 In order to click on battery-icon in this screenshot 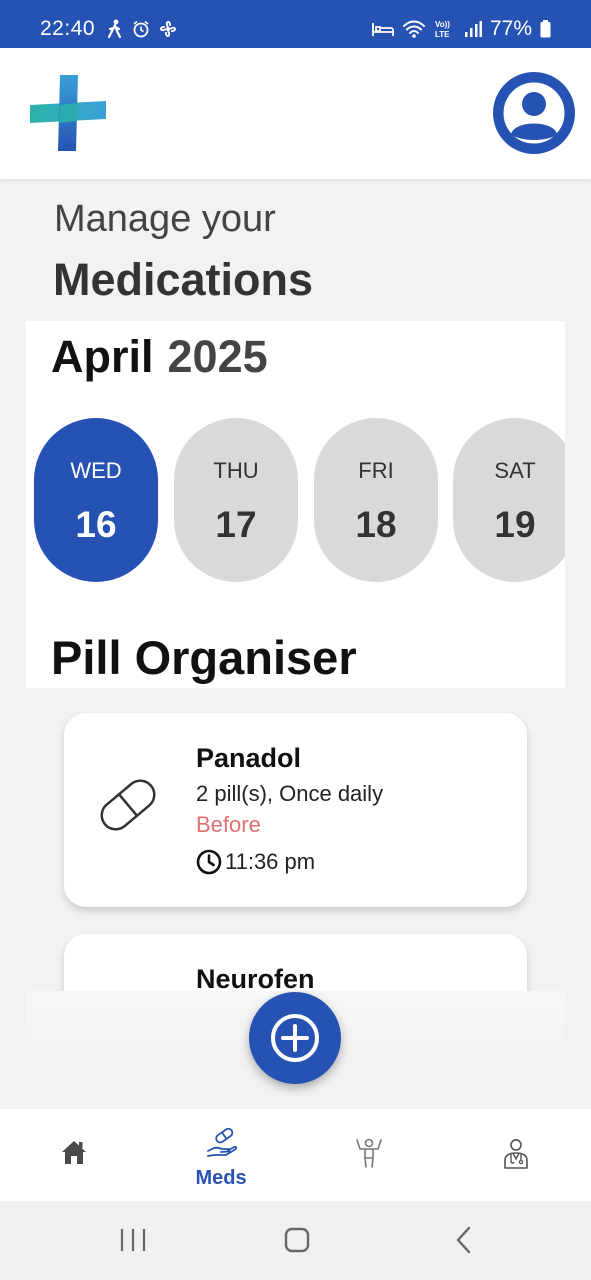, I will do `click(545, 29)`.